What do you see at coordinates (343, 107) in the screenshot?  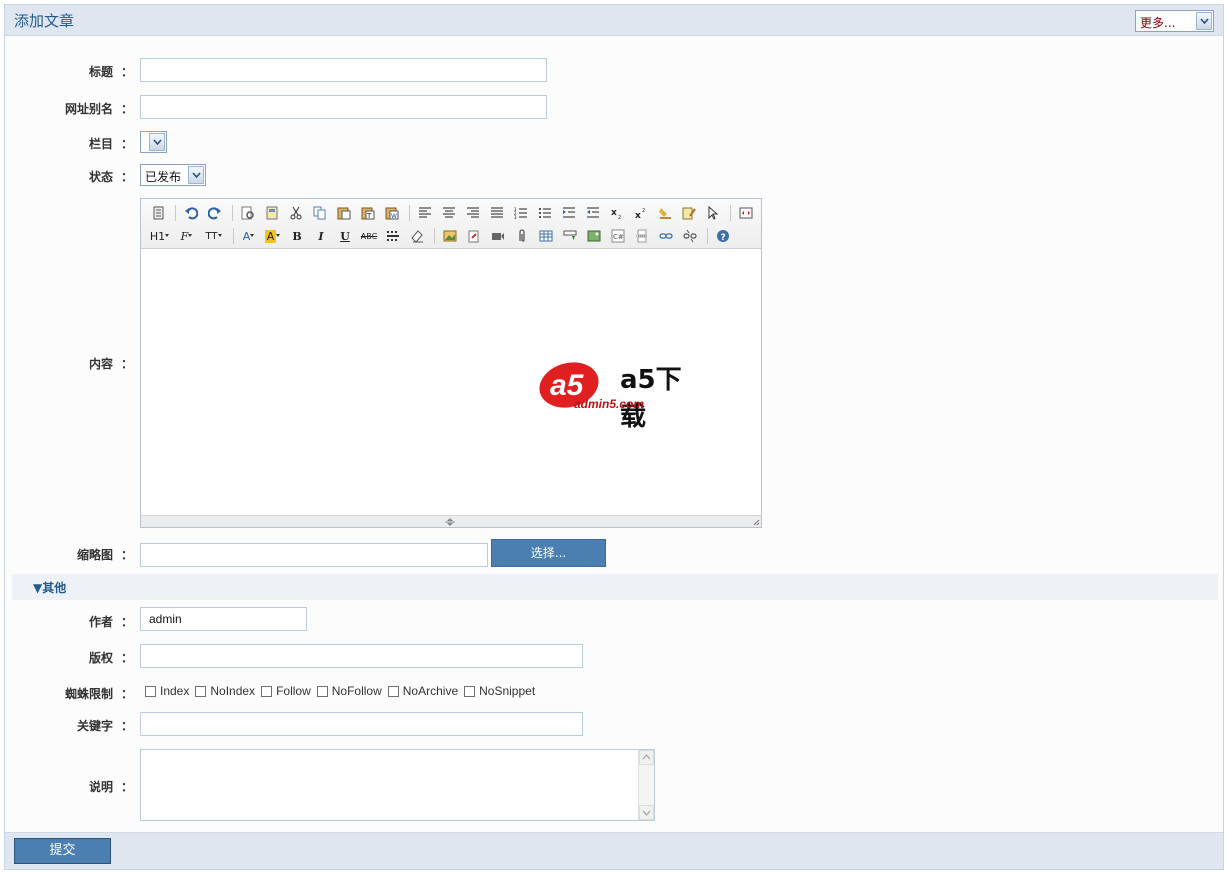 I see `slug-input` at bounding box center [343, 107].